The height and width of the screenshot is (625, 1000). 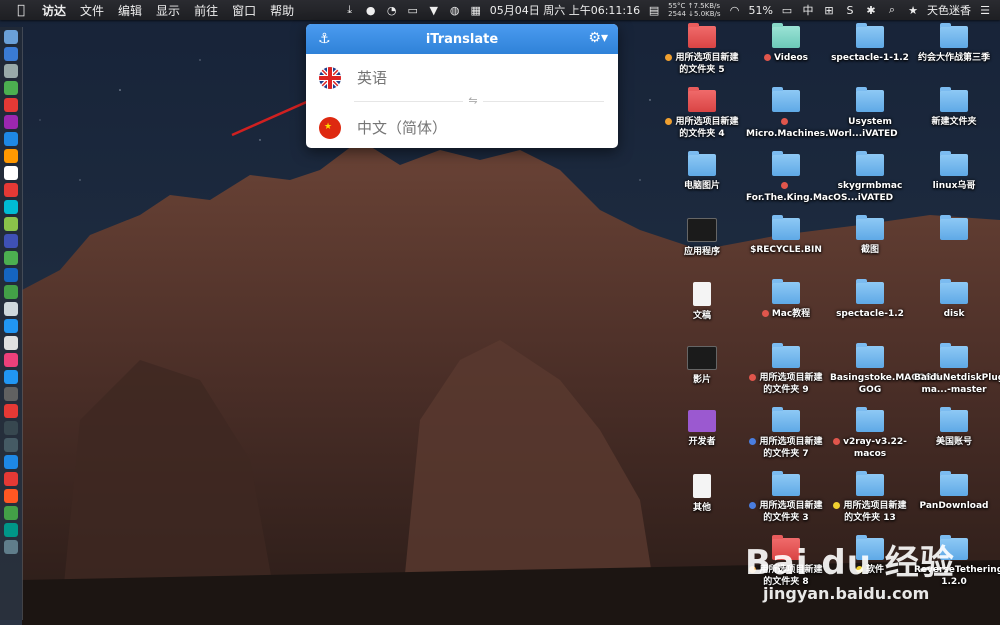 I want to click on desktop-item: 截图, so click(x=870, y=235).